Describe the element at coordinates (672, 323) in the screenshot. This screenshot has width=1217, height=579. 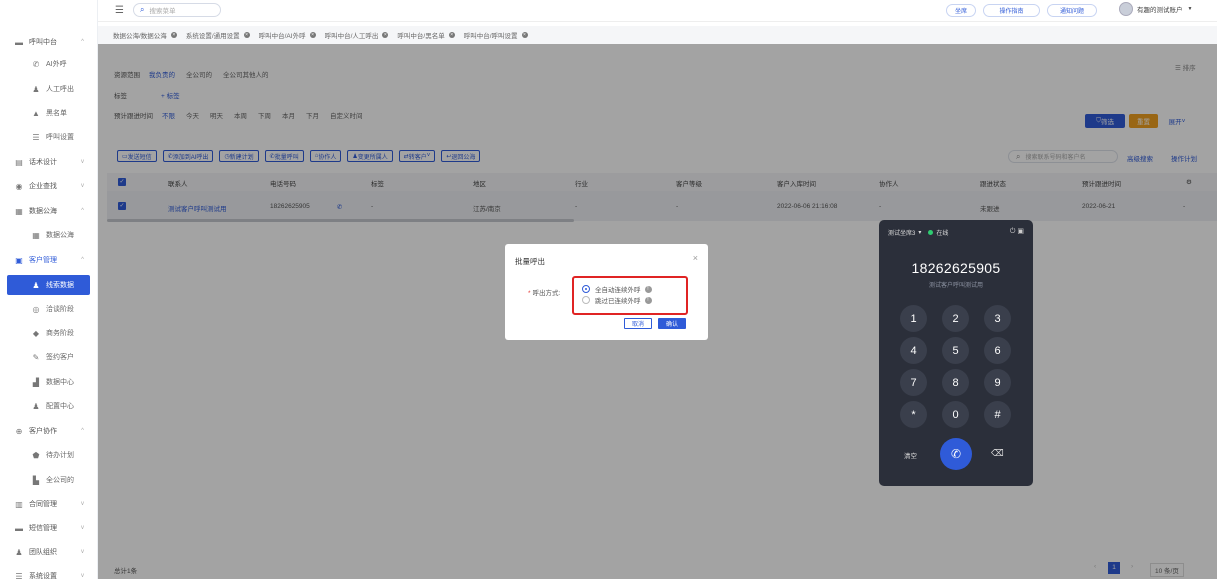
I see `confirm-button: 确认` at that location.